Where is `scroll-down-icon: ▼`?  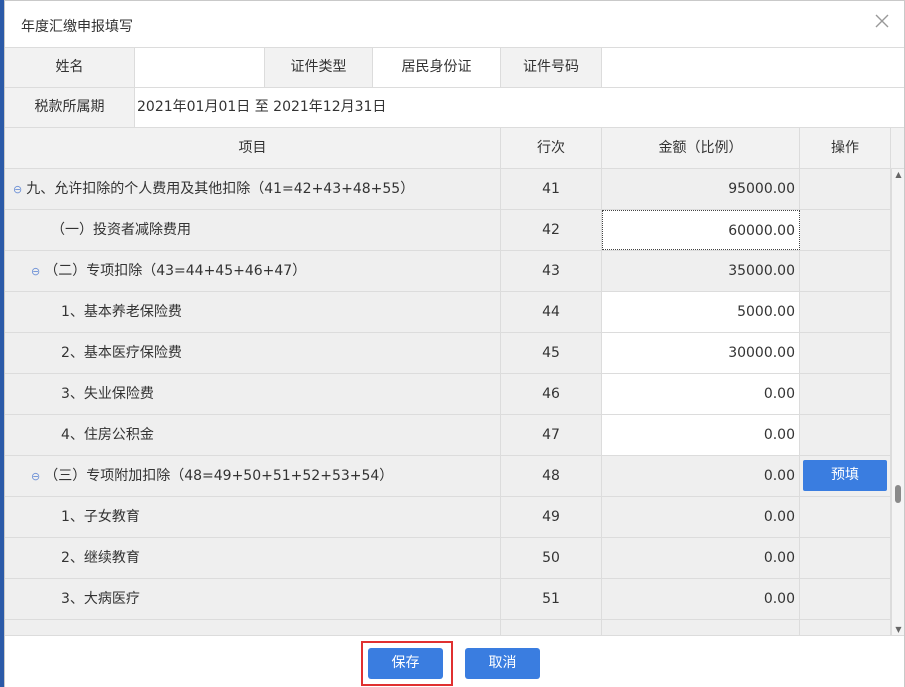
scroll-down-icon: ▼ is located at coordinates (898, 630).